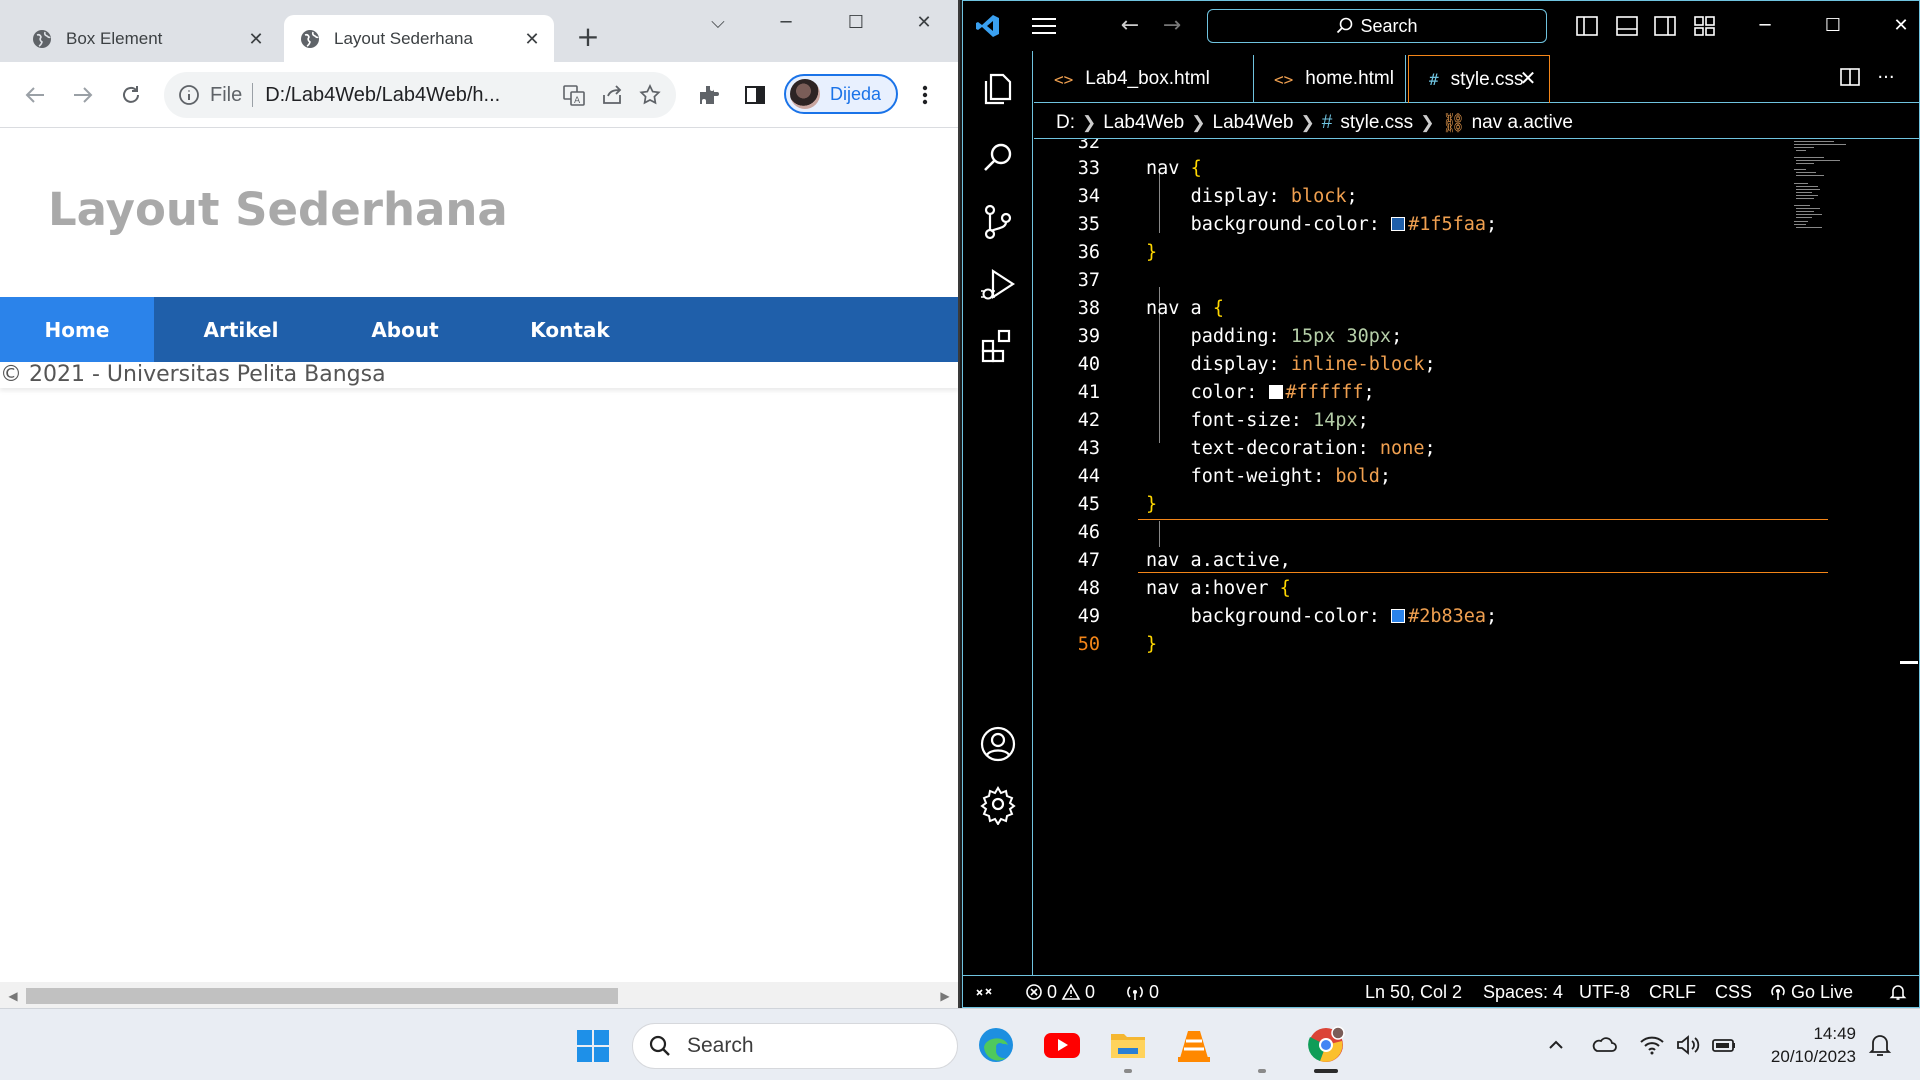 This screenshot has height=1080, width=1920. Describe the element at coordinates (841, 94) in the screenshot. I see `profile-button: Dijeda` at that location.